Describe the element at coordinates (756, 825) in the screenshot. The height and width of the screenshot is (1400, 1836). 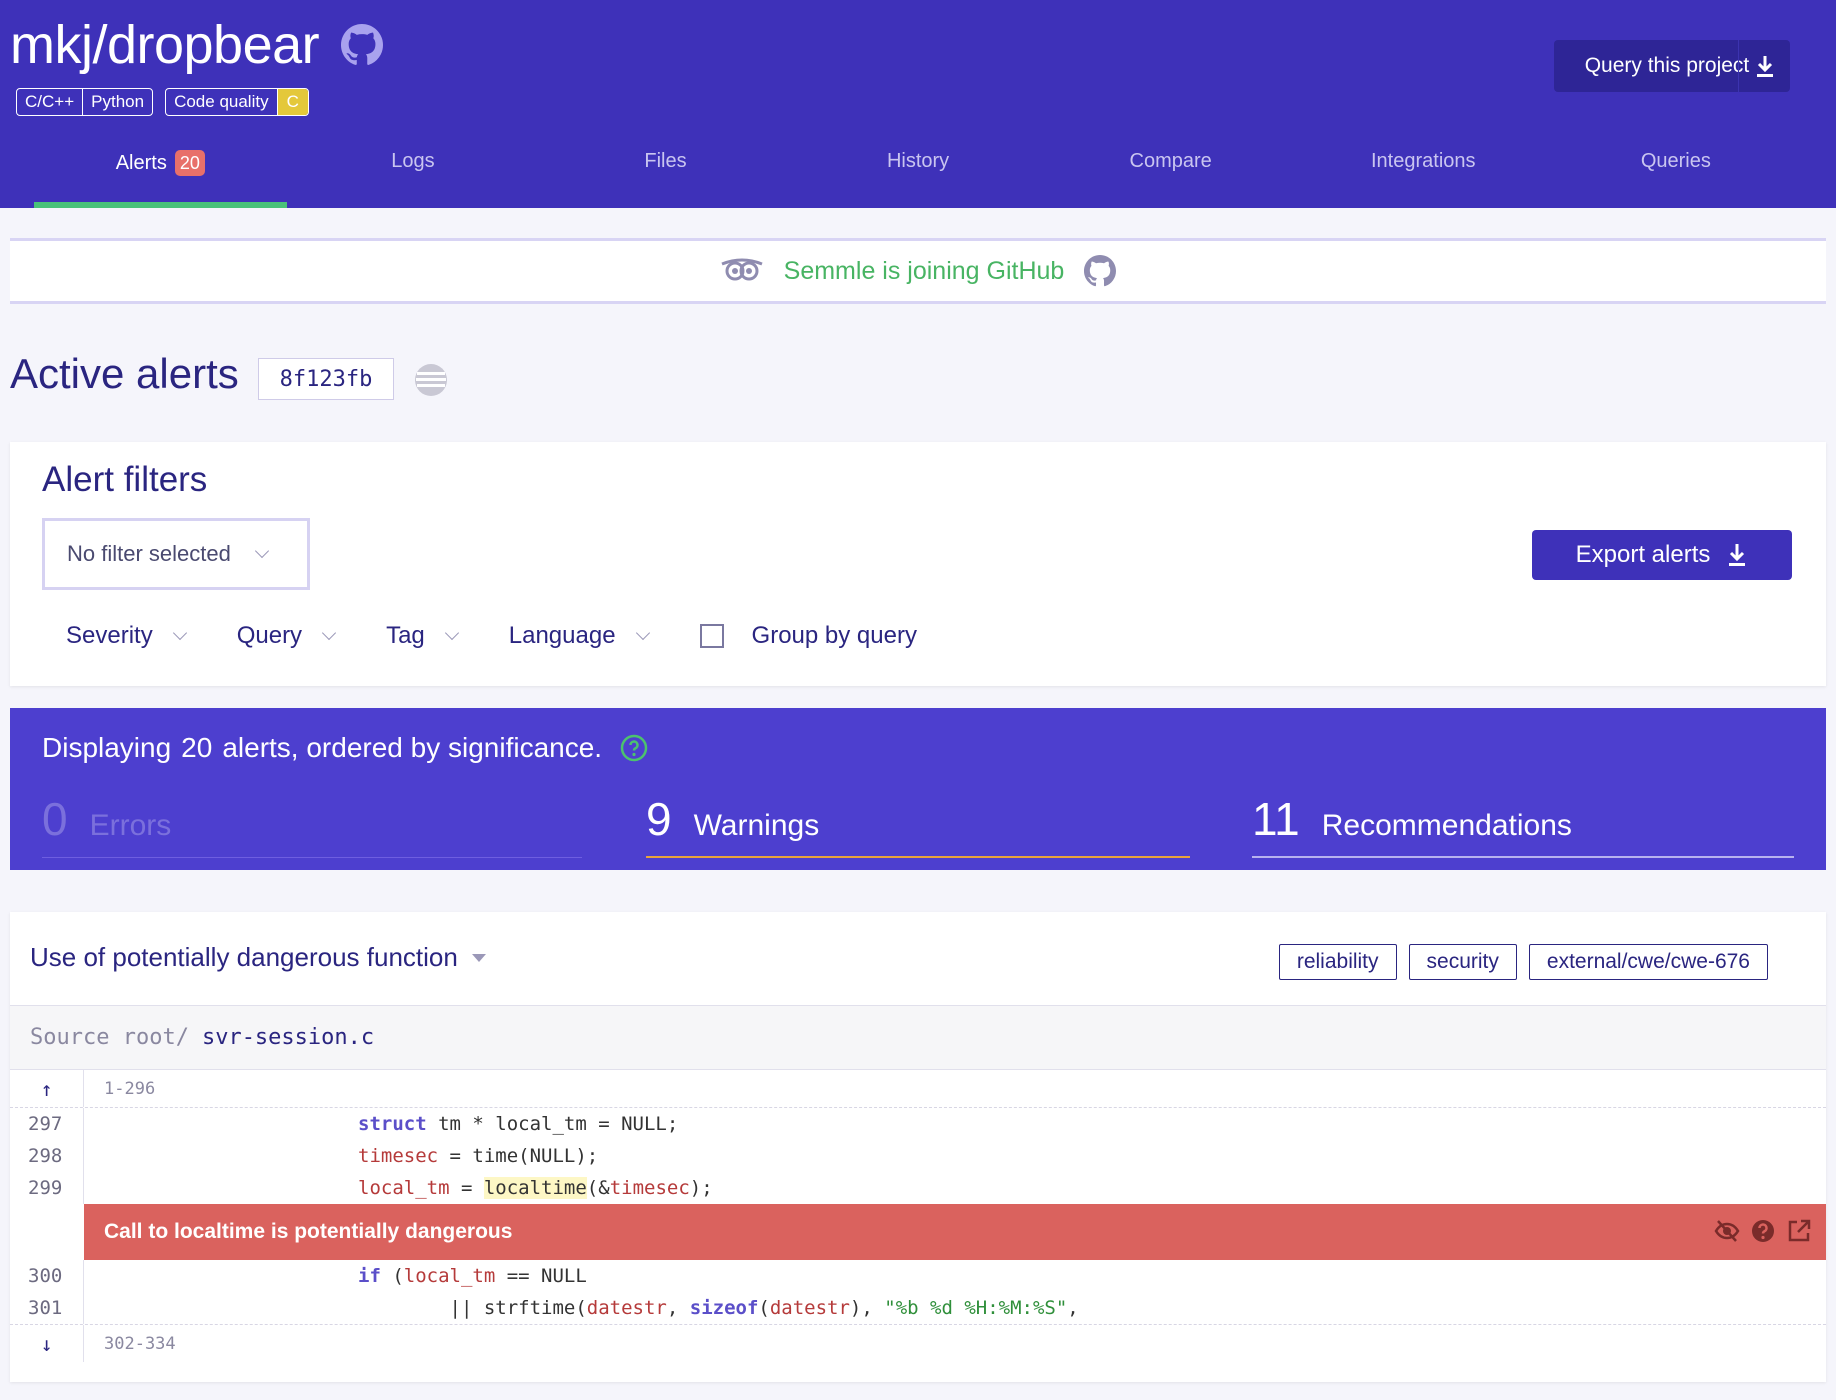
I see `warnings-label: Warnings` at that location.